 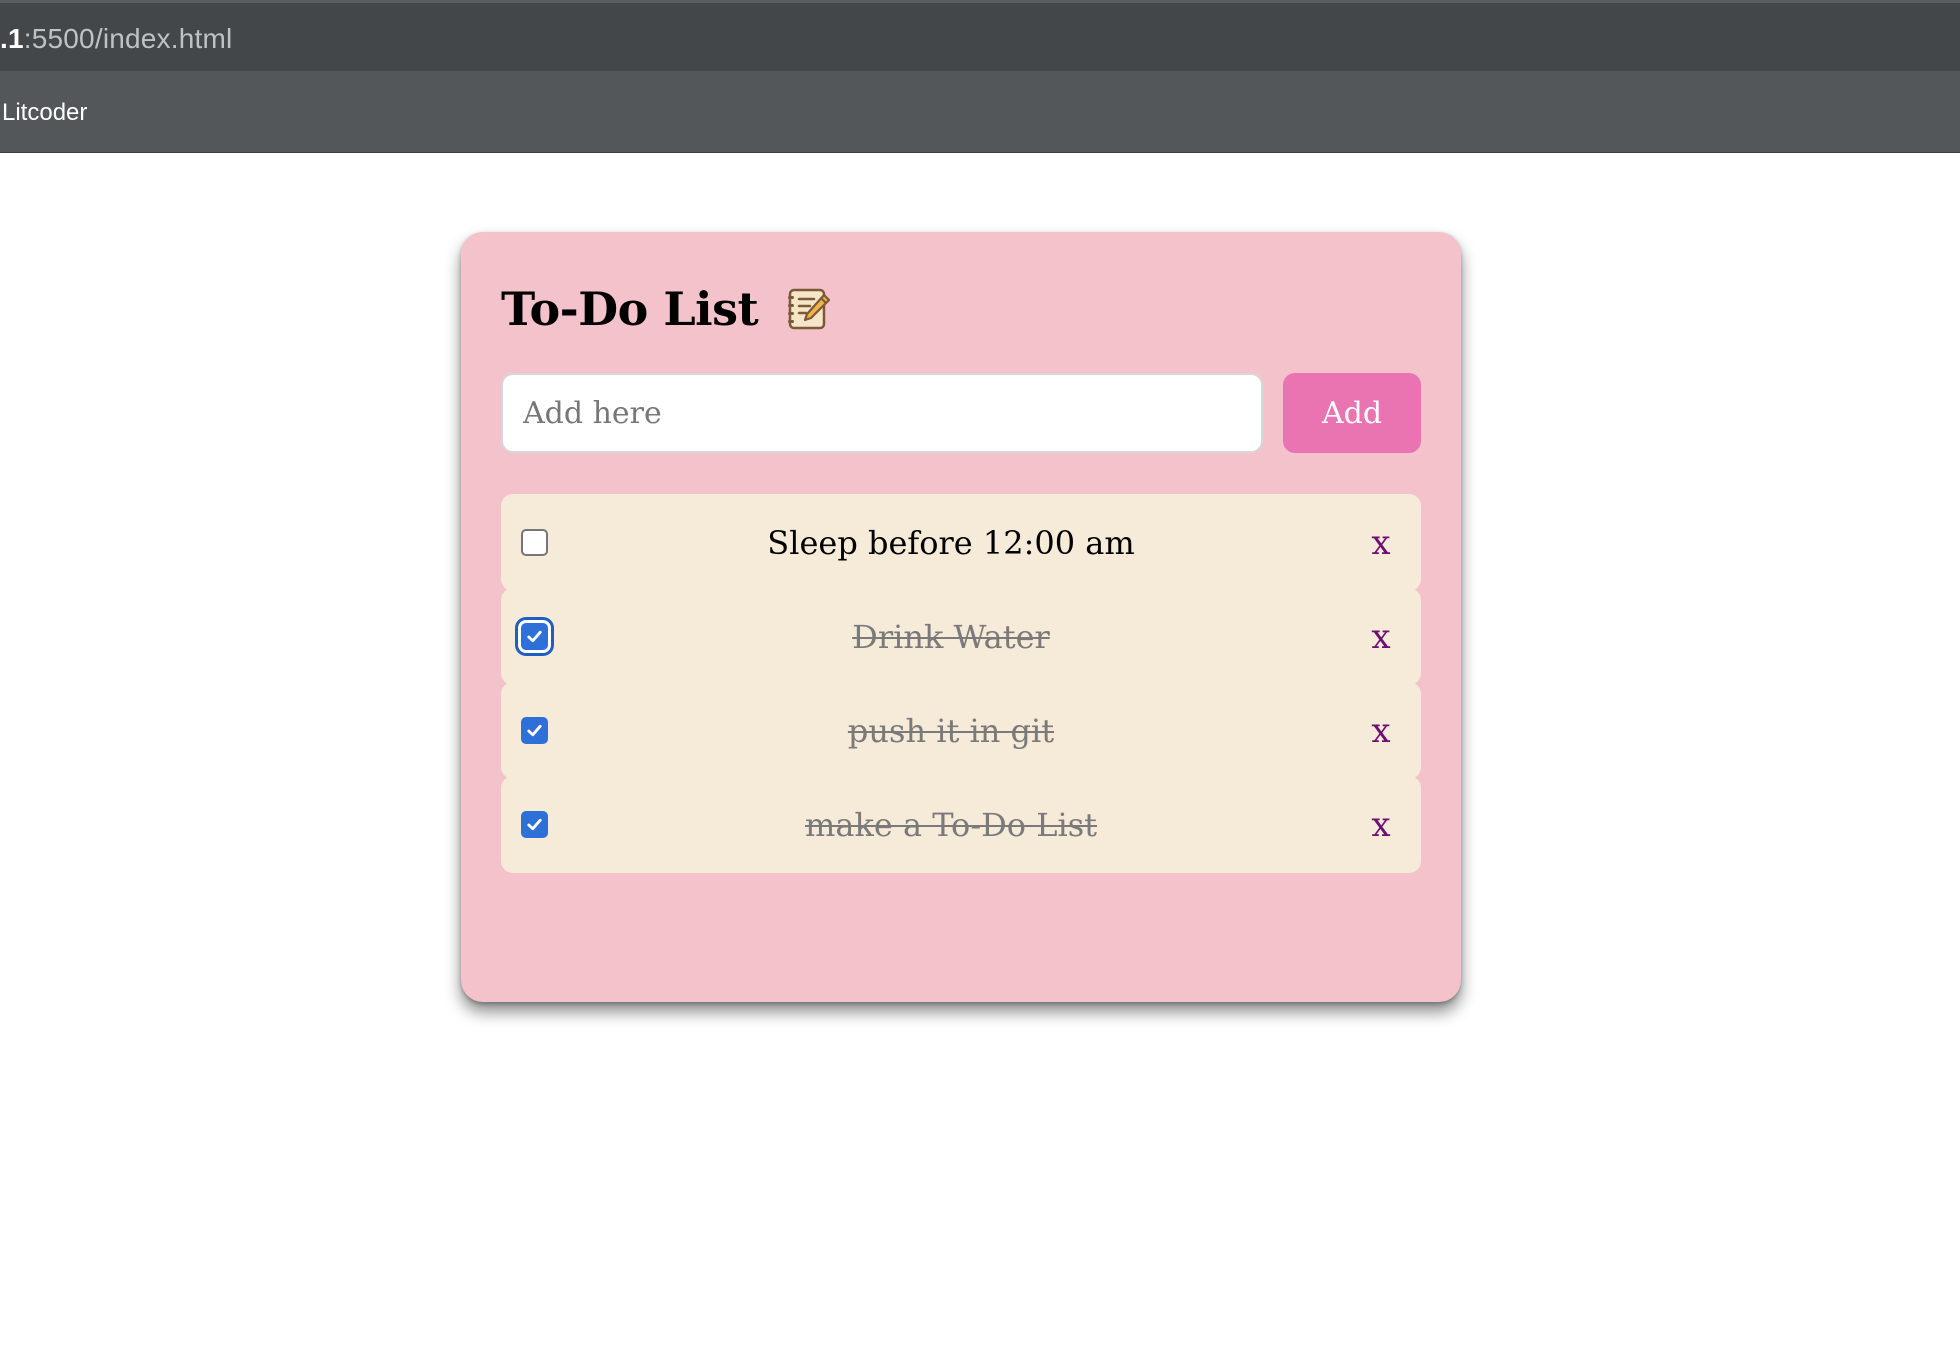 I want to click on add-task-row: Add, so click(x=961, y=413).